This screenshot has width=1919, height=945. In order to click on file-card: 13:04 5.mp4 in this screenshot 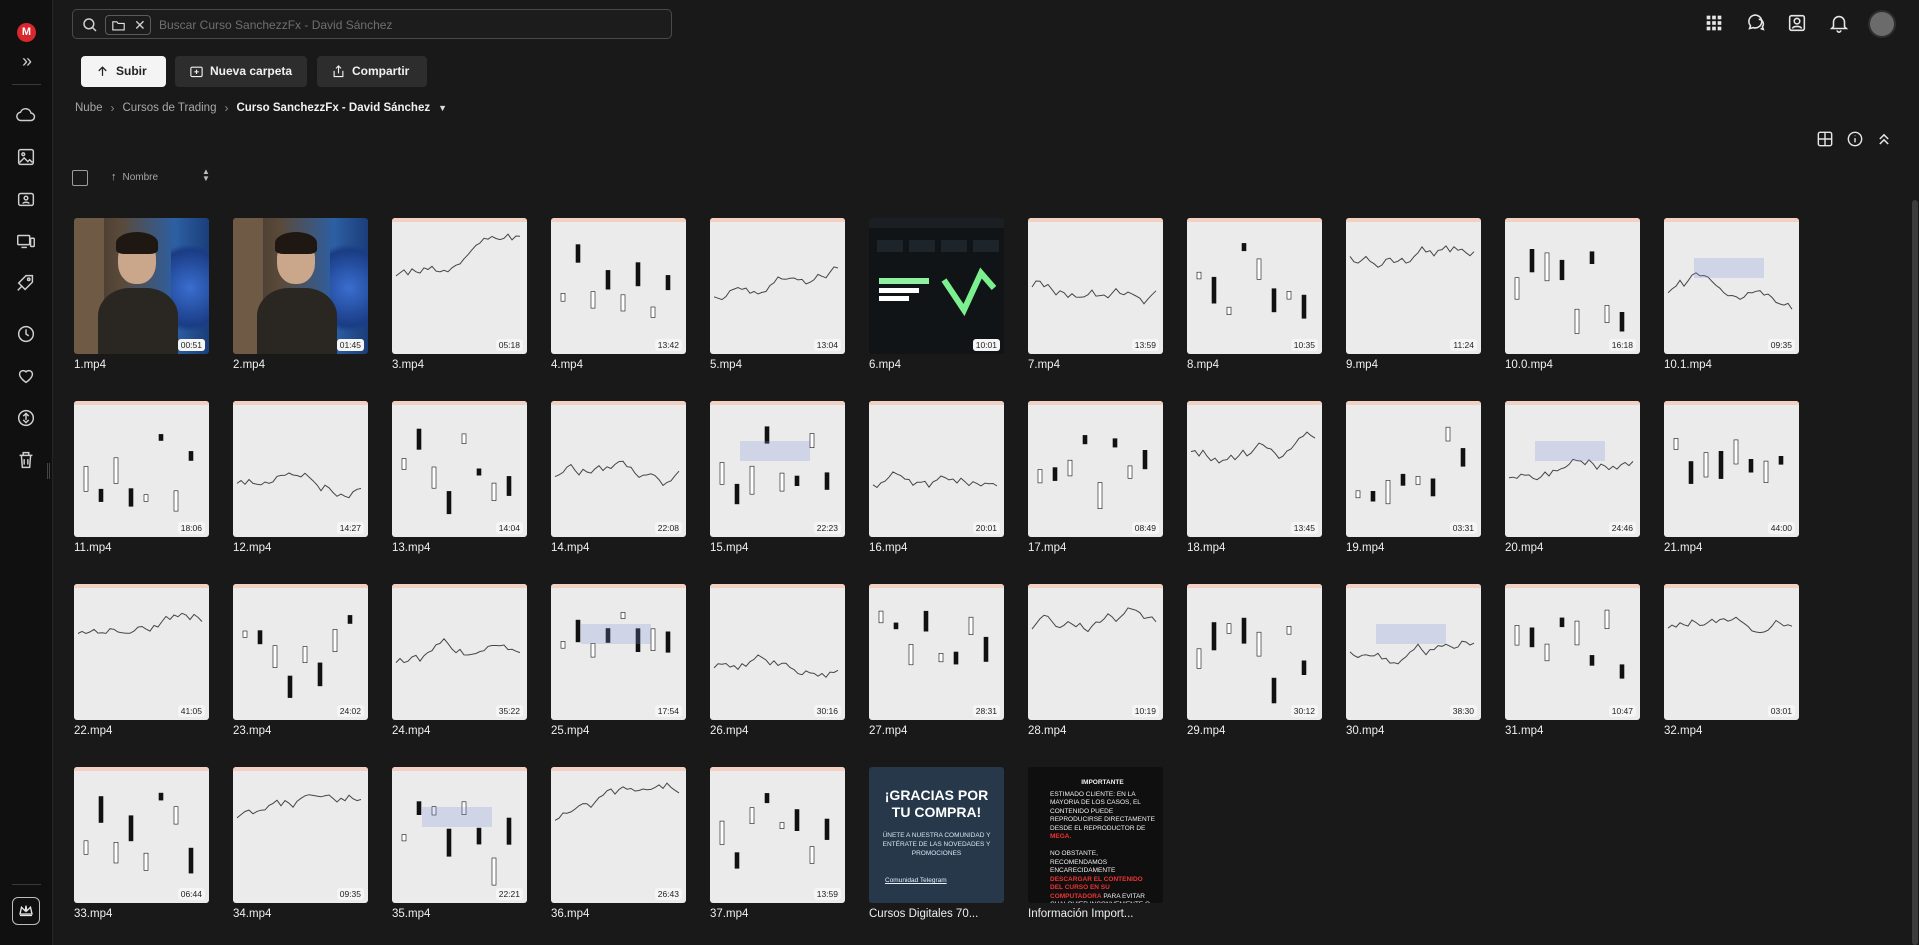, I will do `click(778, 303)`.